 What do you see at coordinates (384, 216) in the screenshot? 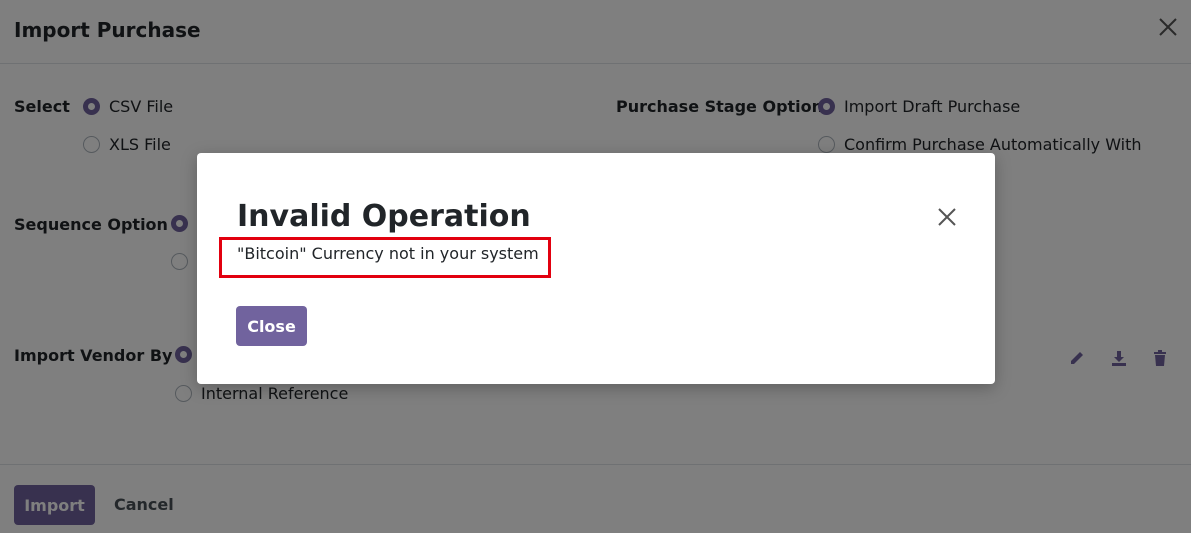
I see `dialog-title: Invalid Operation` at bounding box center [384, 216].